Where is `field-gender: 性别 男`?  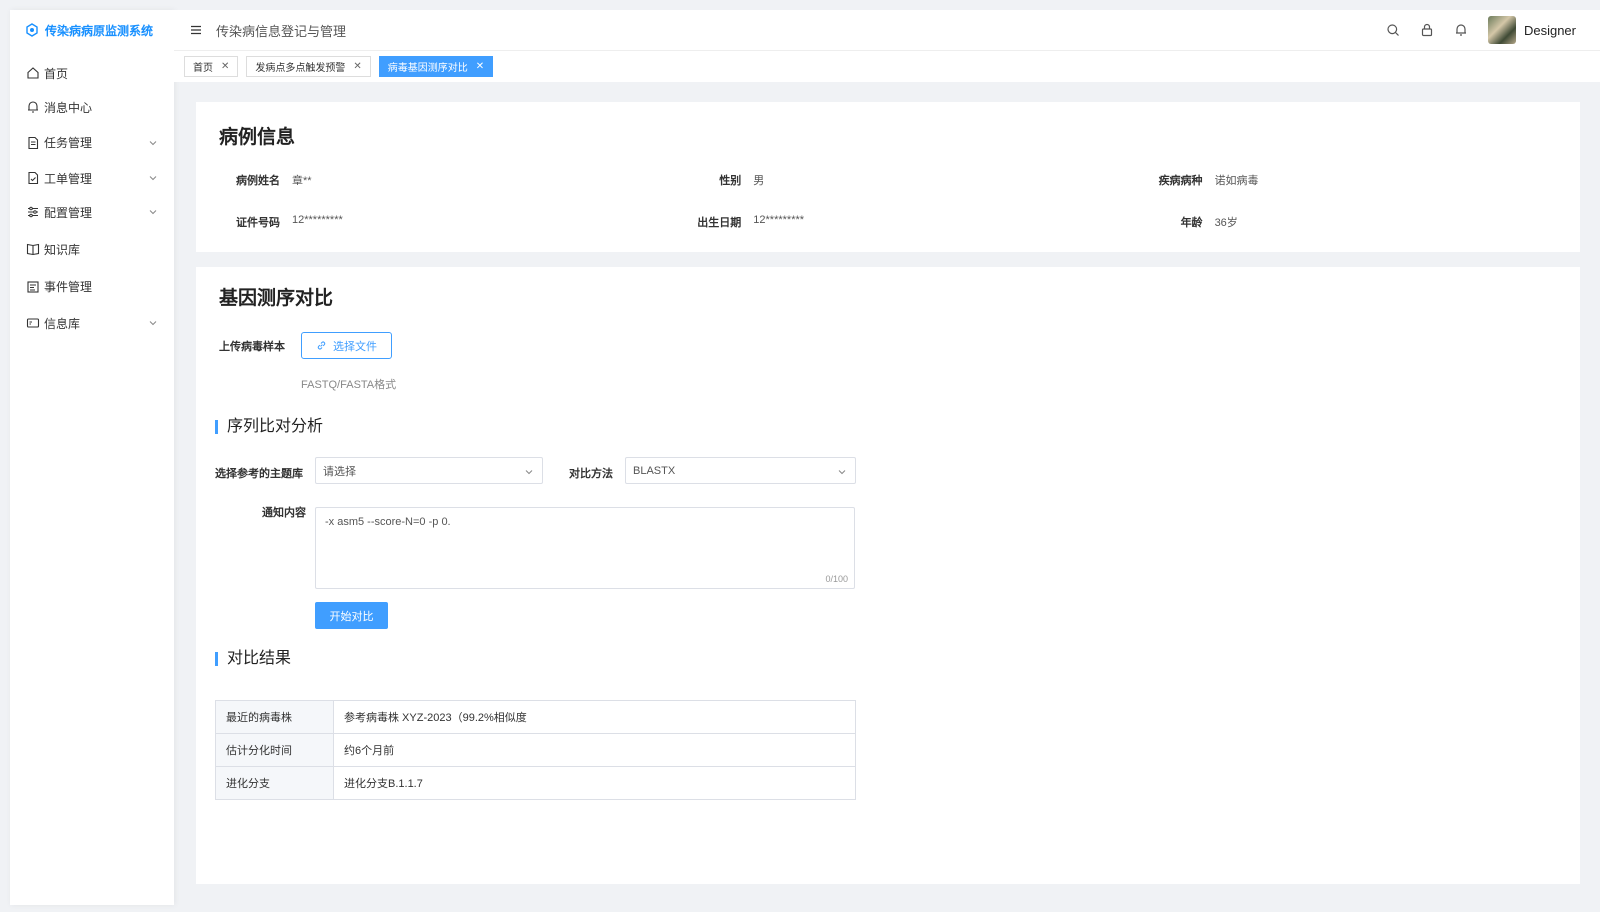 field-gender: 性别 男 is located at coordinates (887, 180).